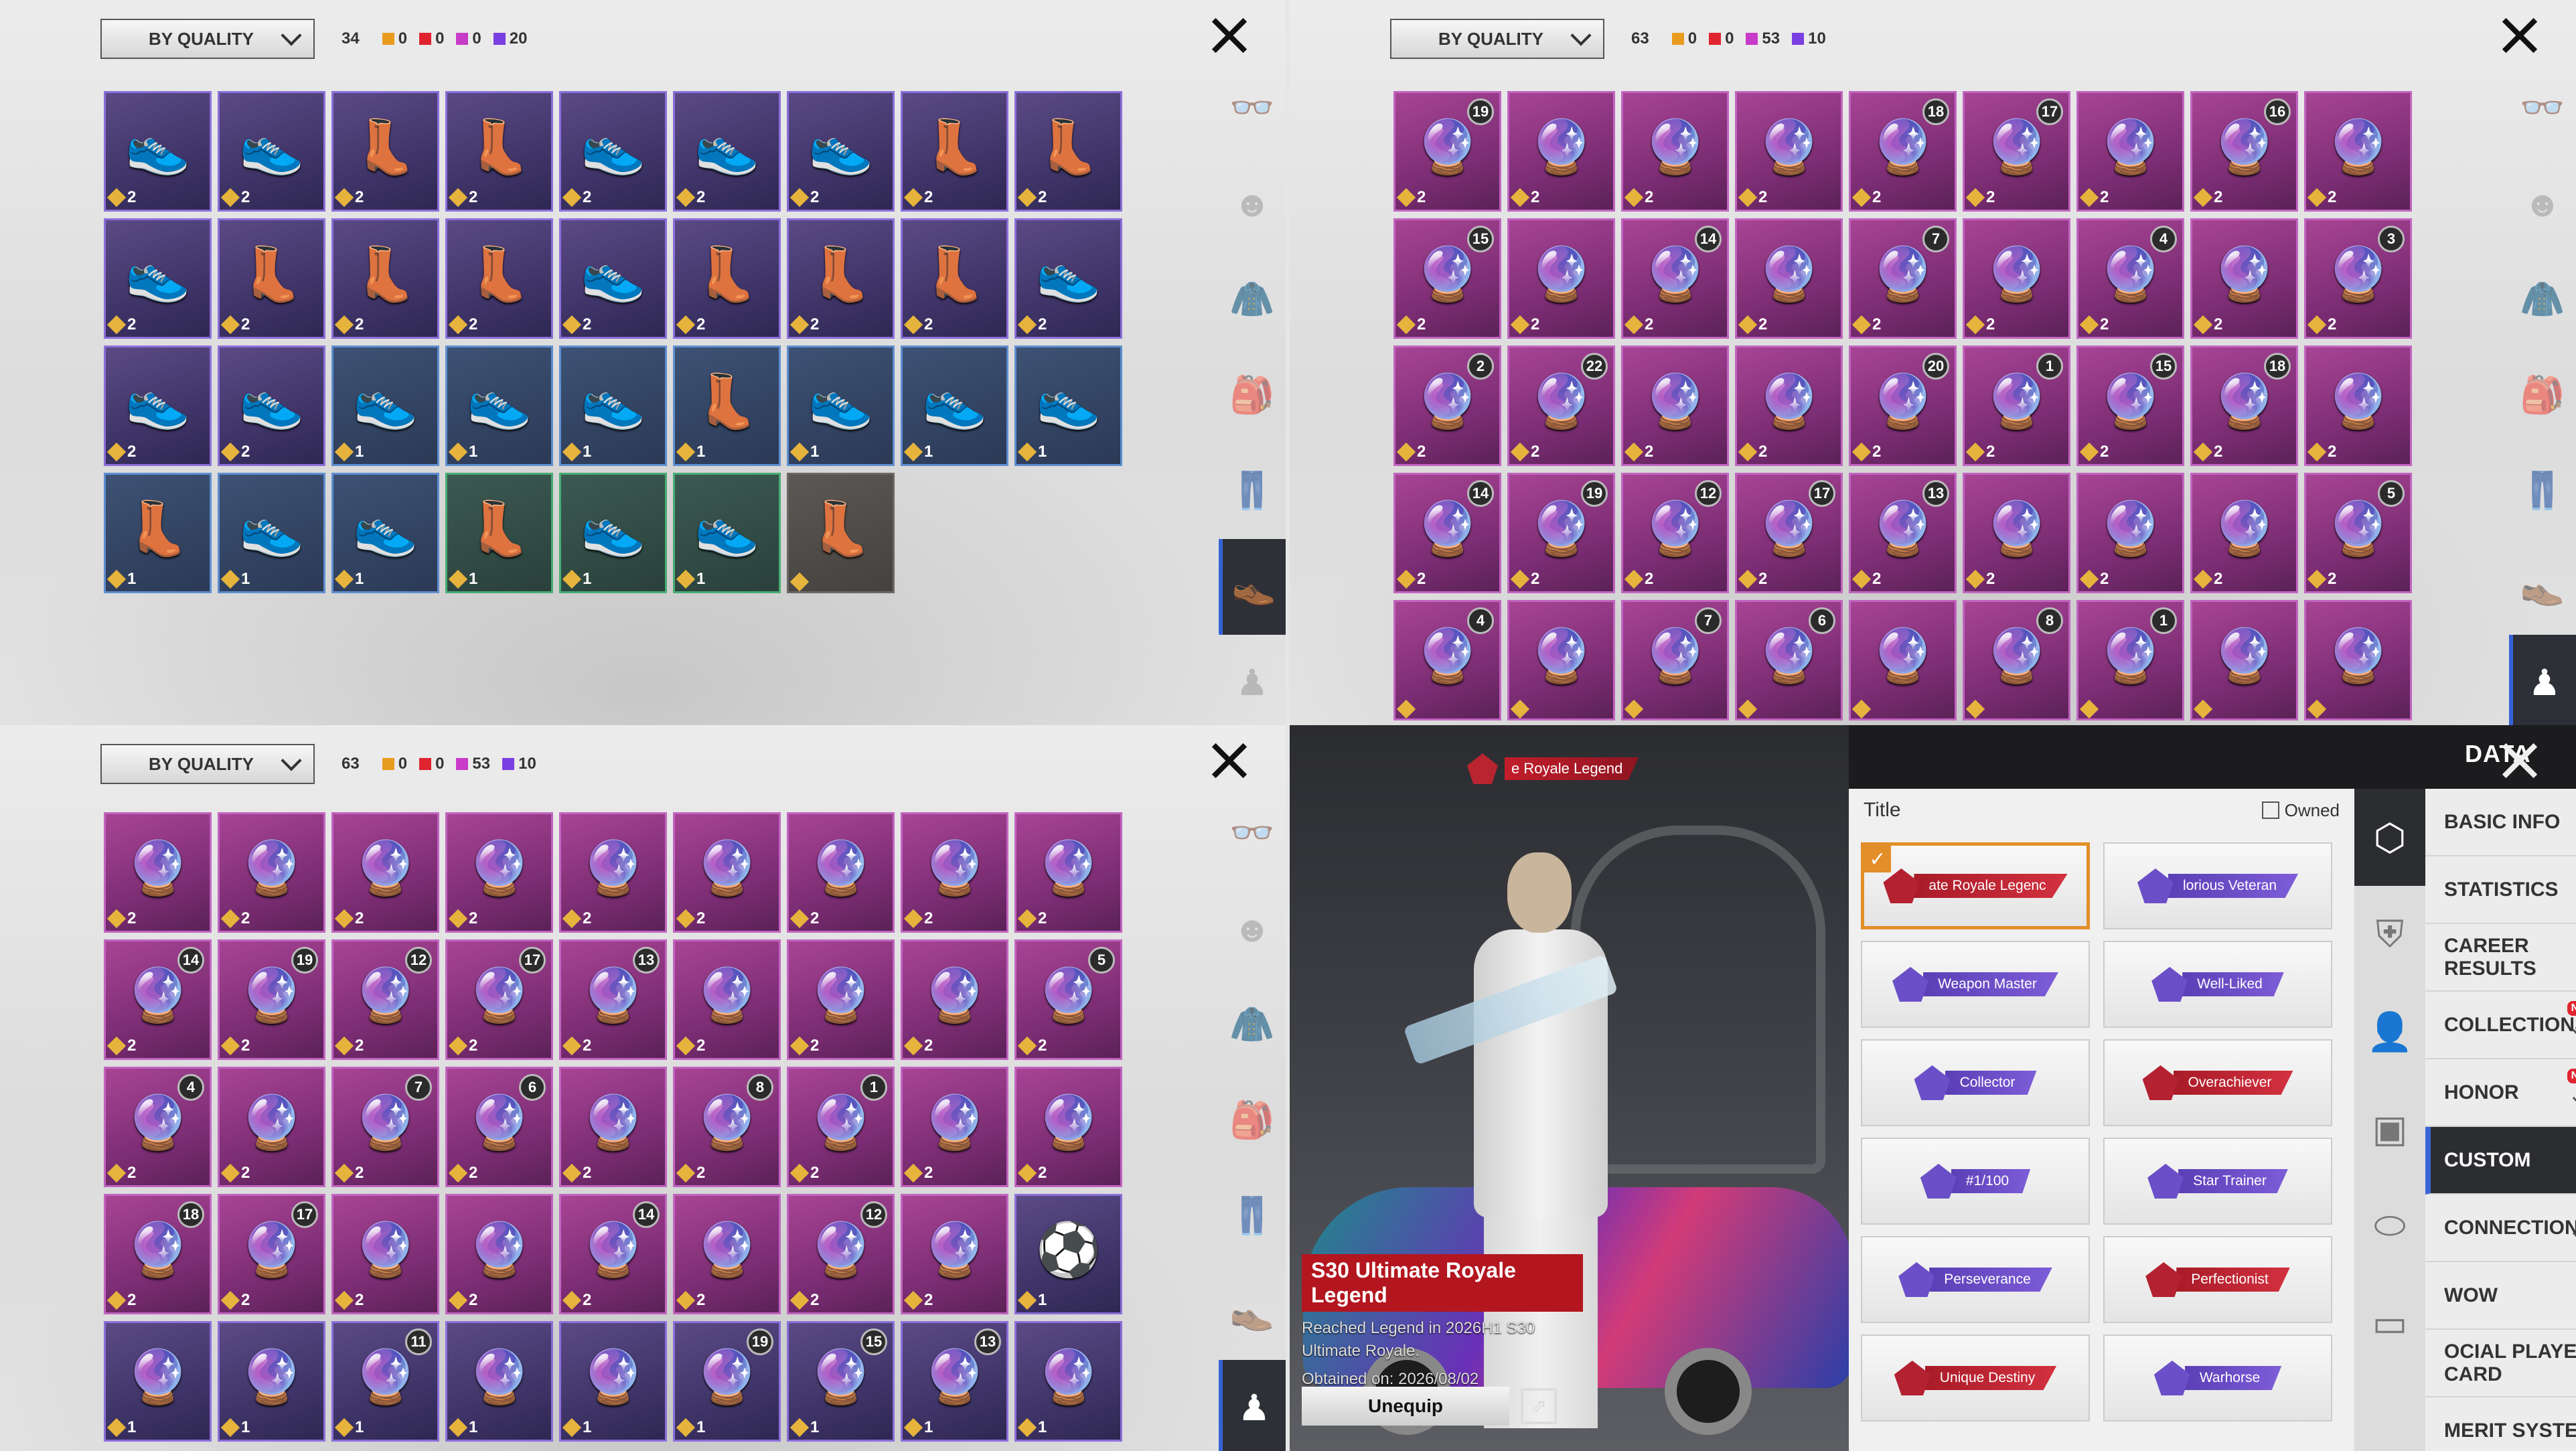 Image resolution: width=2576 pixels, height=1451 pixels. I want to click on menu-item-ocial-player-card: OCIAL PLAYER CARD, so click(2500, 1363).